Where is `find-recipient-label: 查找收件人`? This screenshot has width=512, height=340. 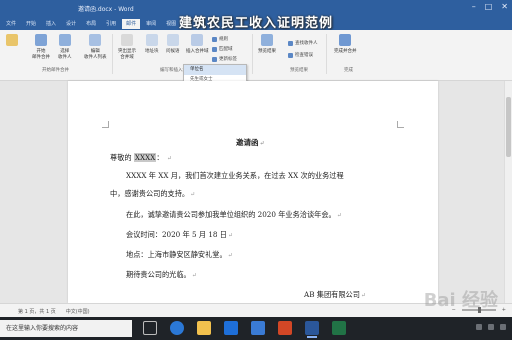
find-recipient-label: 查找收件人 is located at coordinates (306, 43).